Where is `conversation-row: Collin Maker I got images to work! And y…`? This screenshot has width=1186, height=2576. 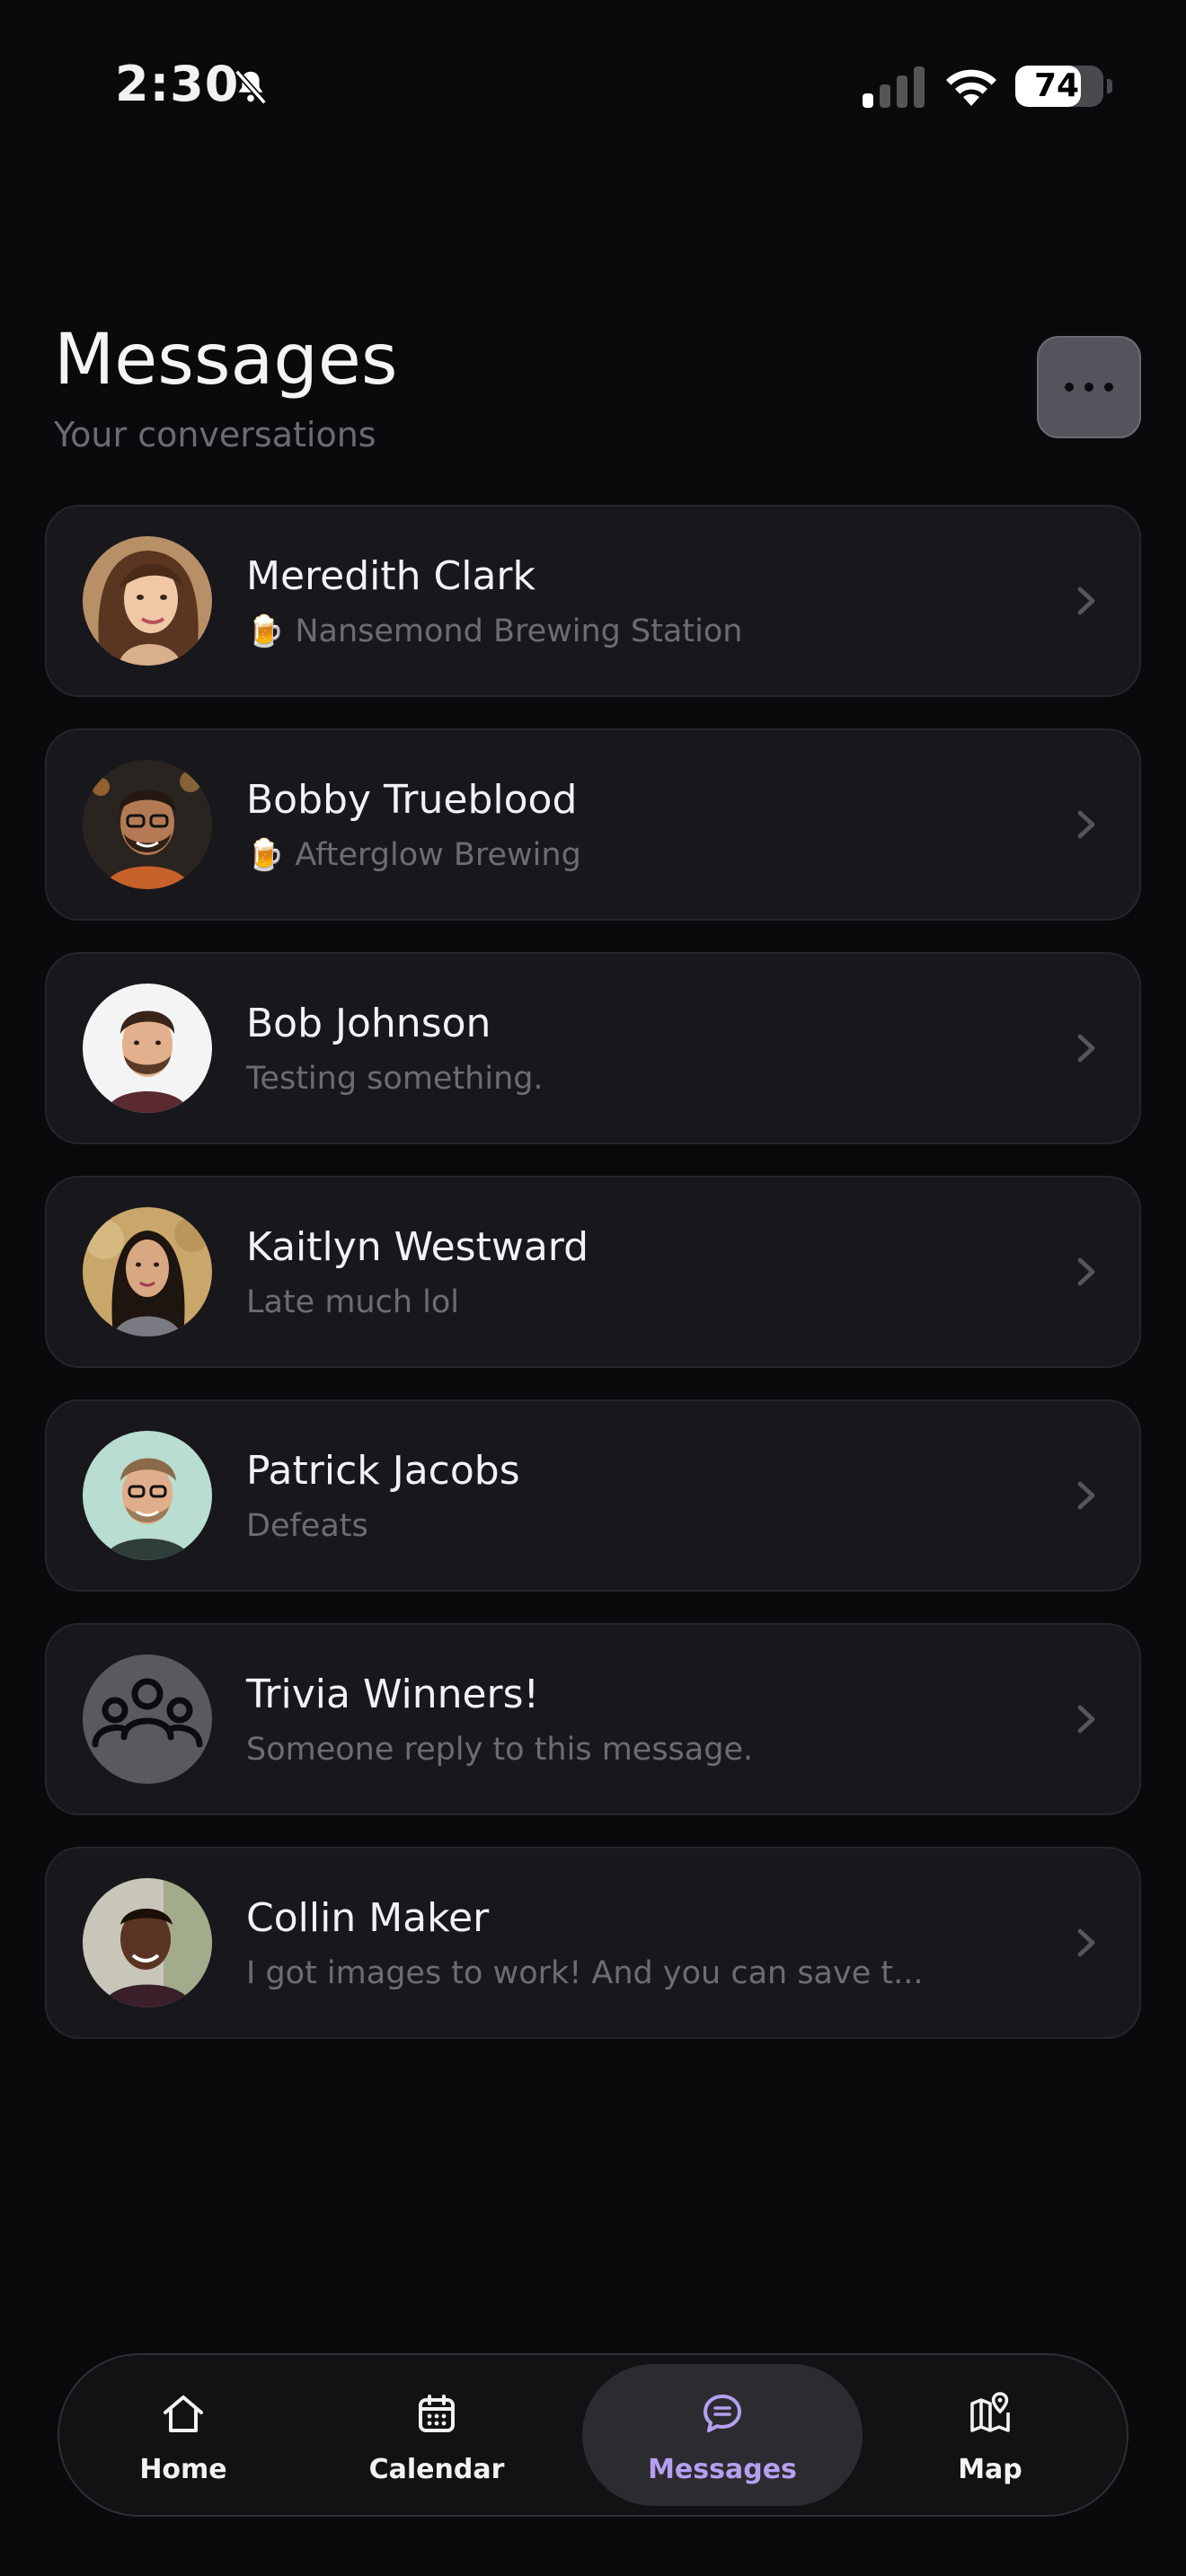 conversation-row: Collin Maker I got images to work! And y… is located at coordinates (593, 1943).